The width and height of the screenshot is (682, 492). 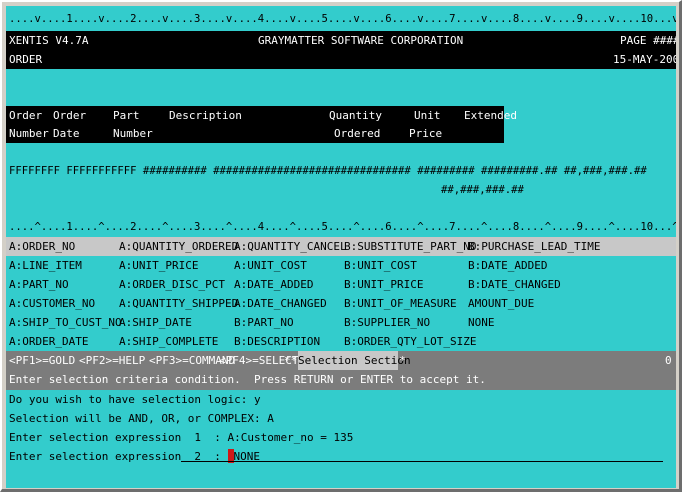 I want to click on field-a-ship-to-cust-no: A:SHIP_TO_CUST_NO, so click(x=65, y=322).